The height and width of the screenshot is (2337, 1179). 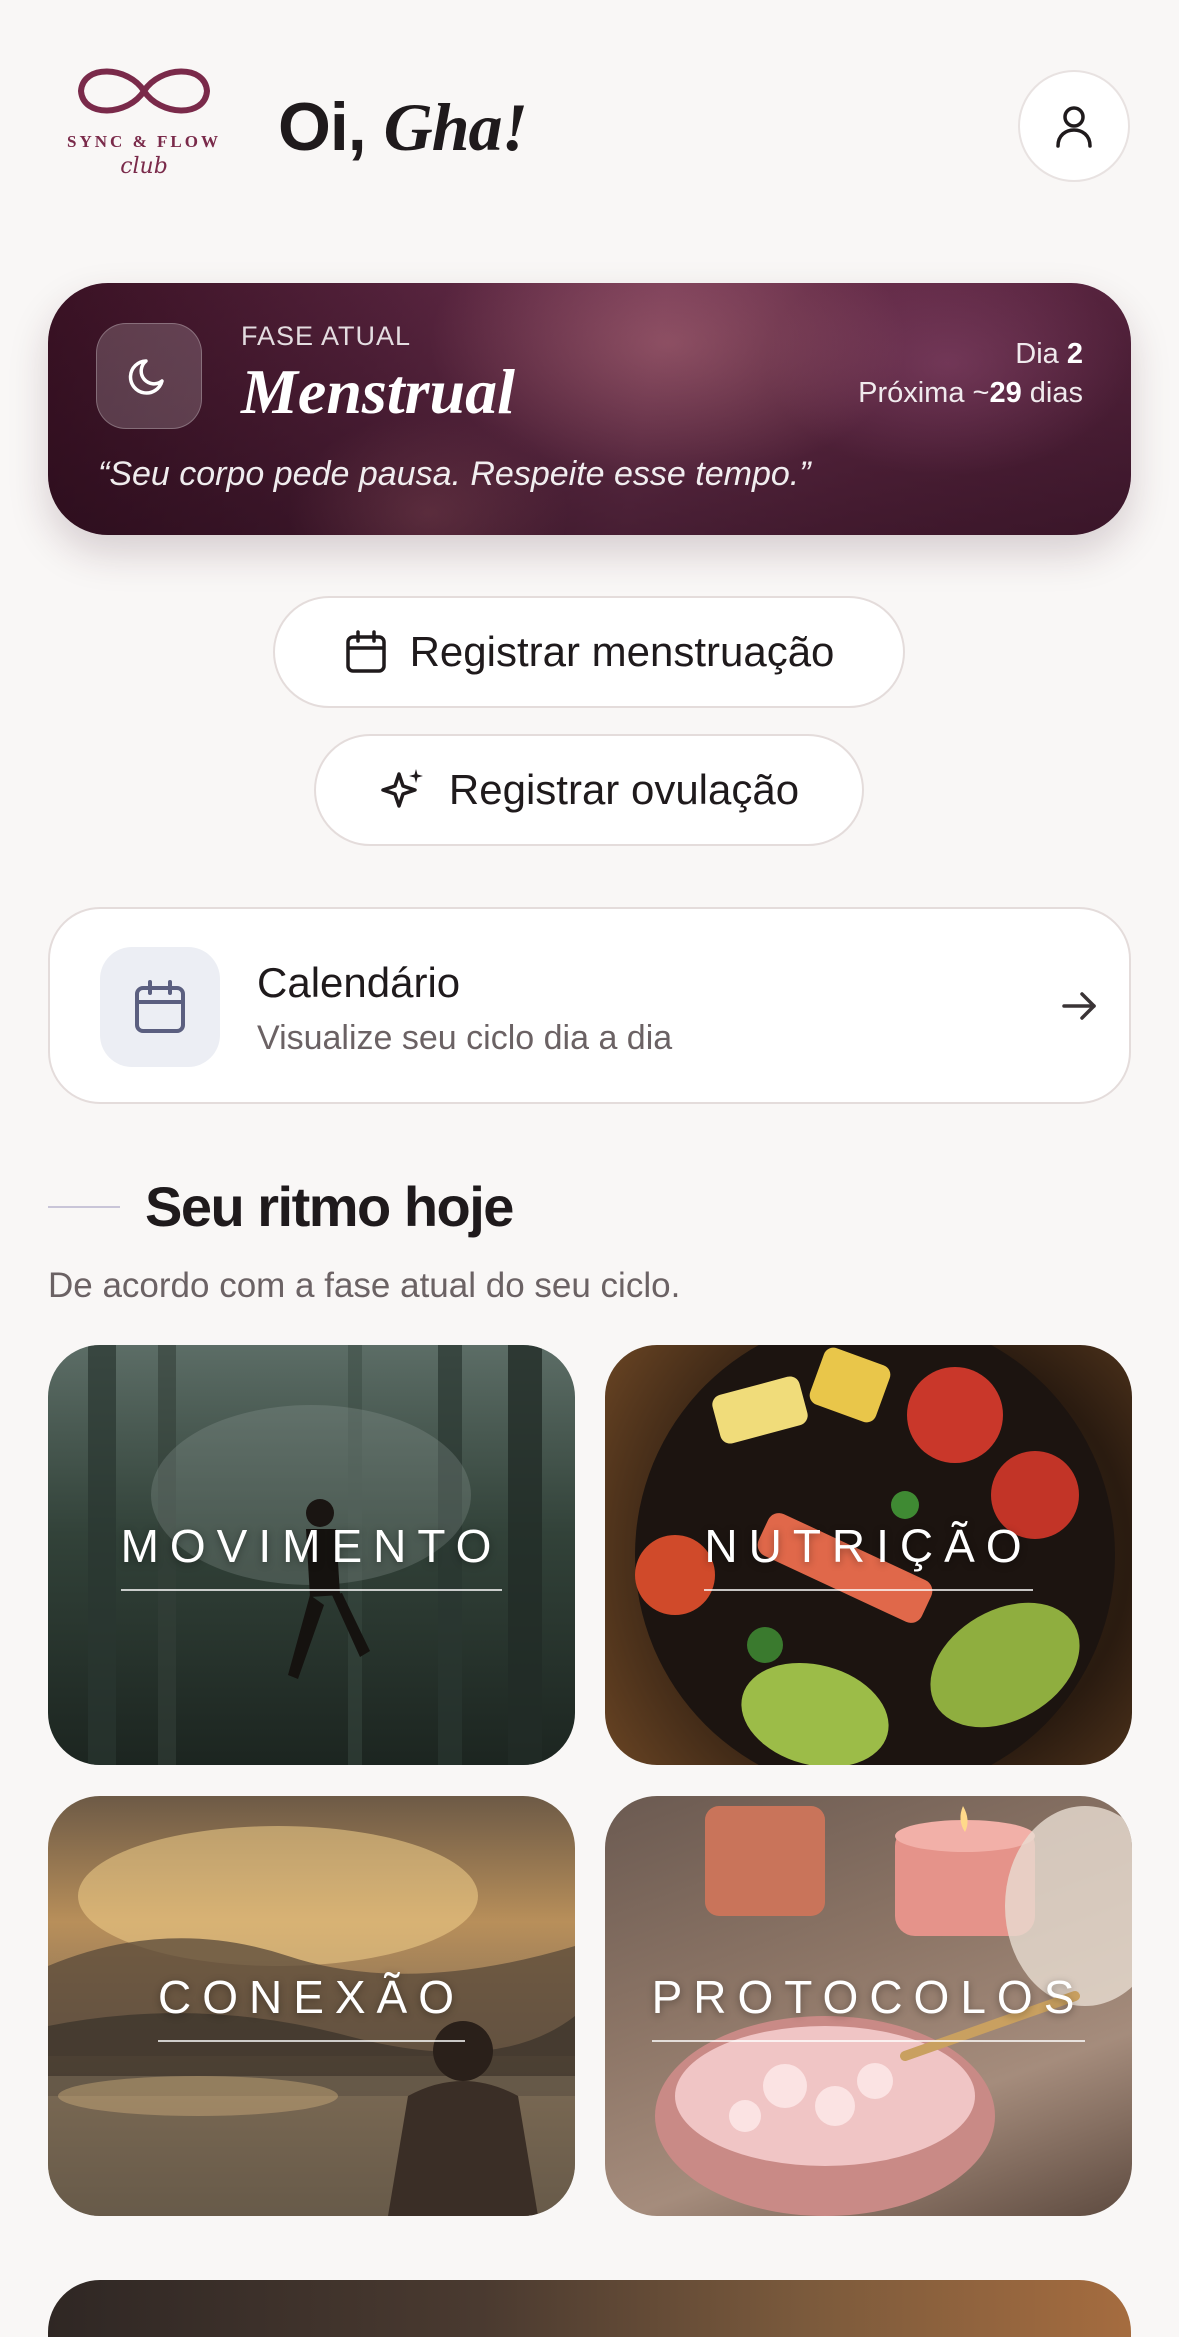 I want to click on section-divider, so click(x=84, y=1207).